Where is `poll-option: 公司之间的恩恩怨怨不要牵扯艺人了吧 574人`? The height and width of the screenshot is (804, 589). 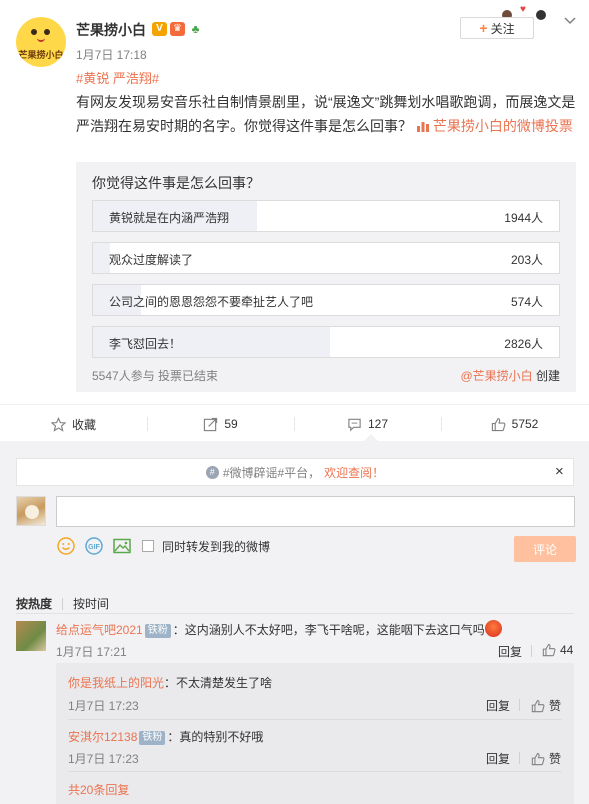 poll-option: 公司之间的恩恩怨怨不要牵扯艺人了吧 574人 is located at coordinates (326, 300).